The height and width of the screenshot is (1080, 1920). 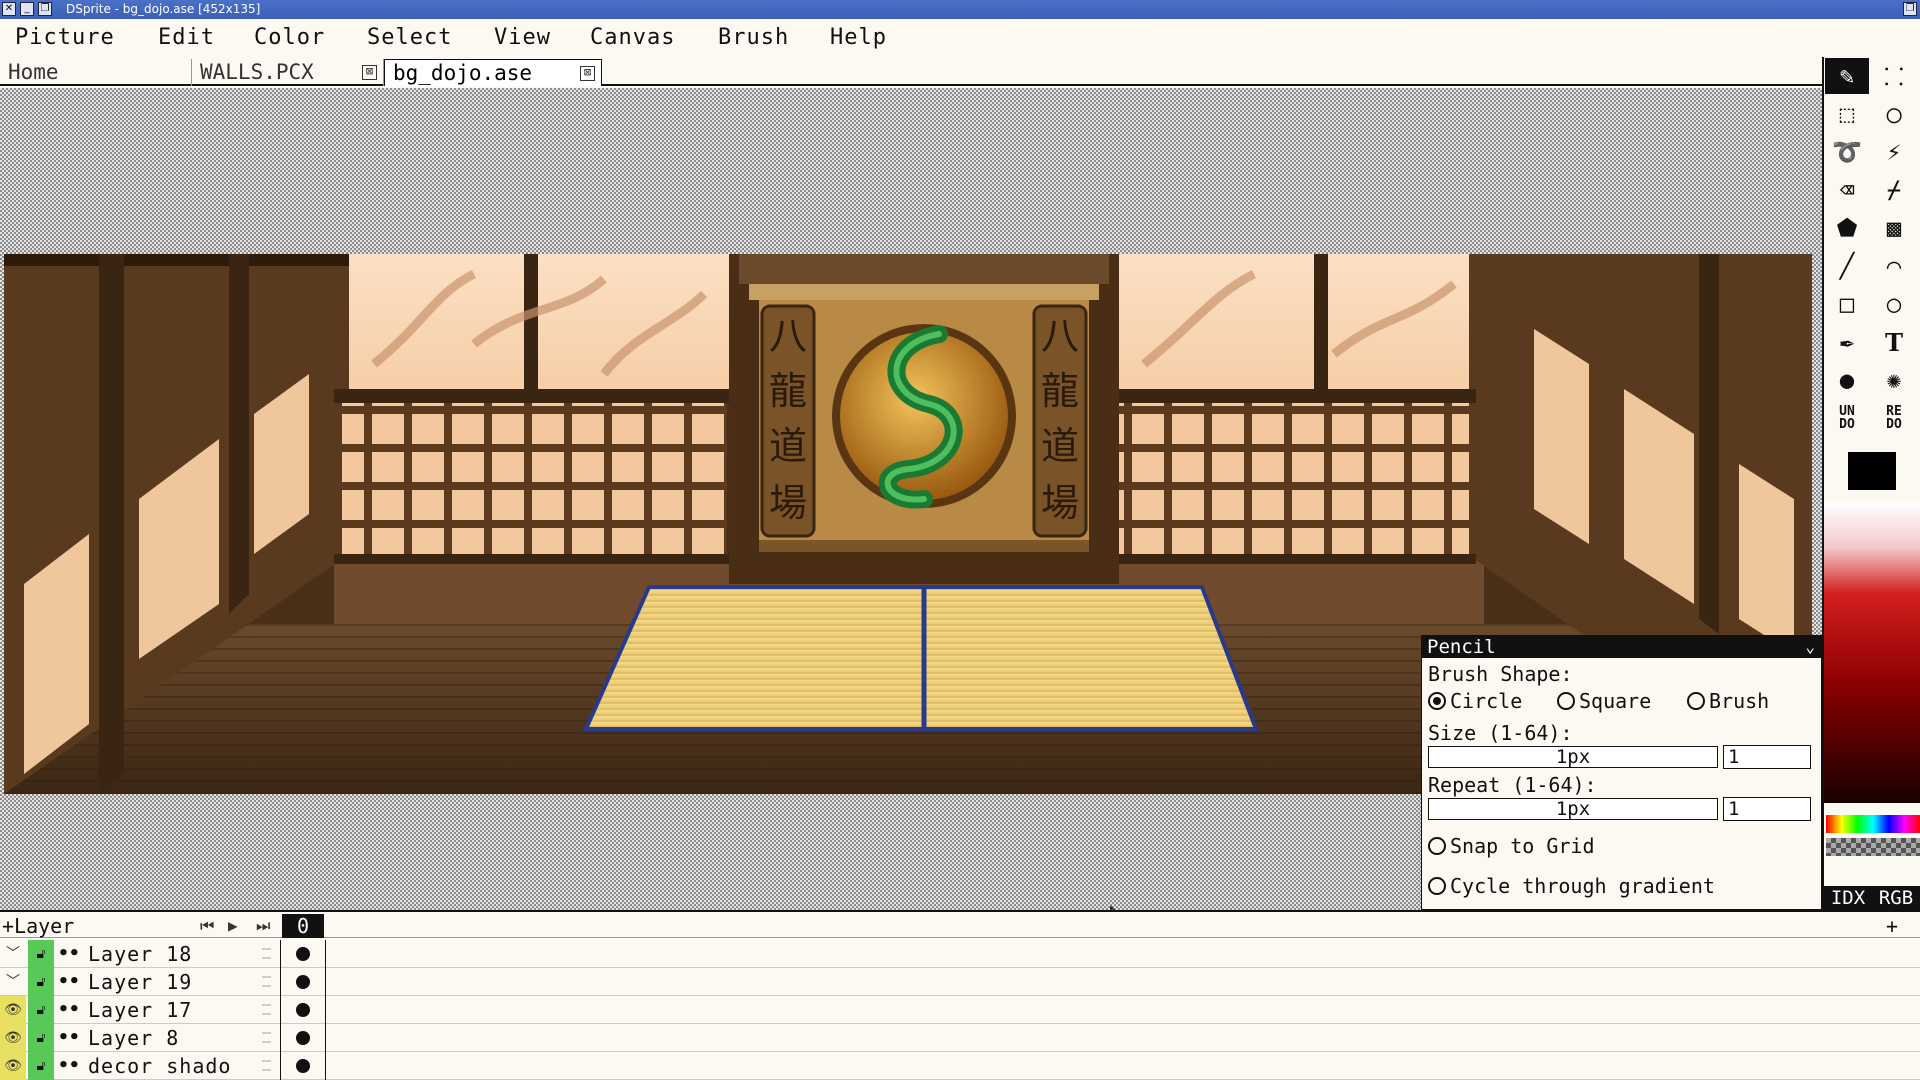 What do you see at coordinates (186, 38) in the screenshot?
I see `menu-edit: Edit` at bounding box center [186, 38].